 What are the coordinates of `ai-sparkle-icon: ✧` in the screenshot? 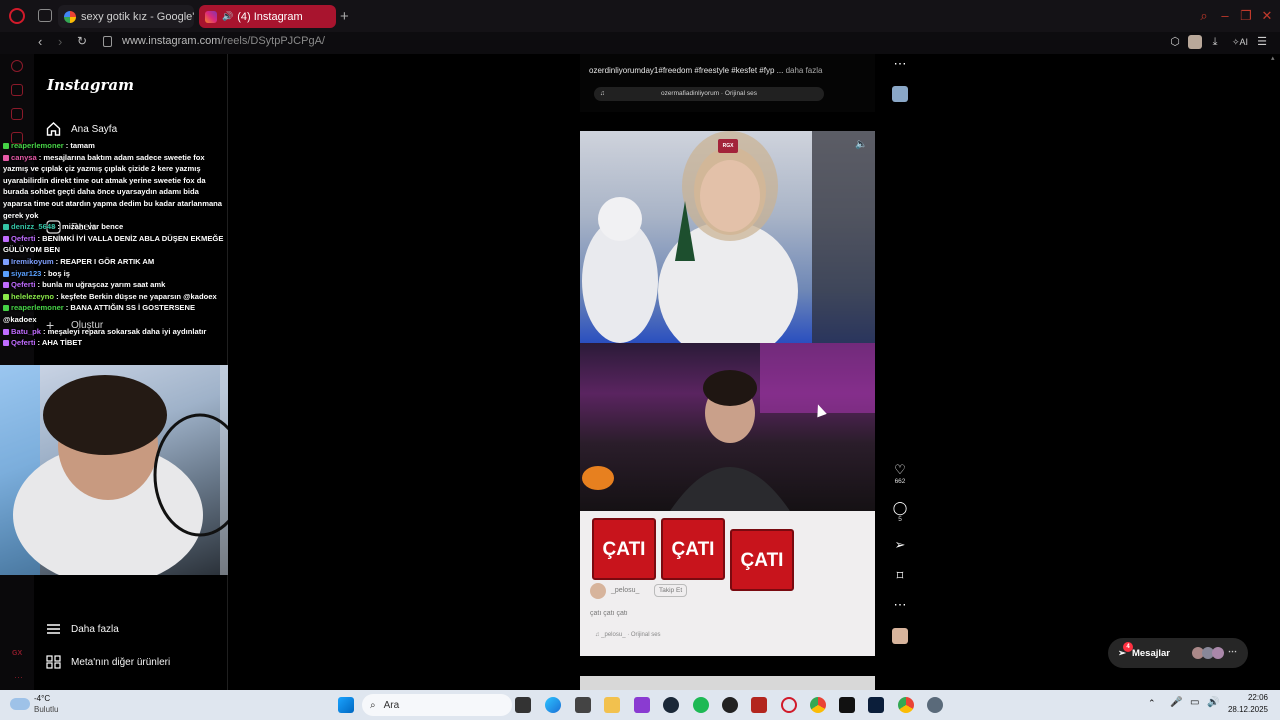 It's located at (1235, 42).